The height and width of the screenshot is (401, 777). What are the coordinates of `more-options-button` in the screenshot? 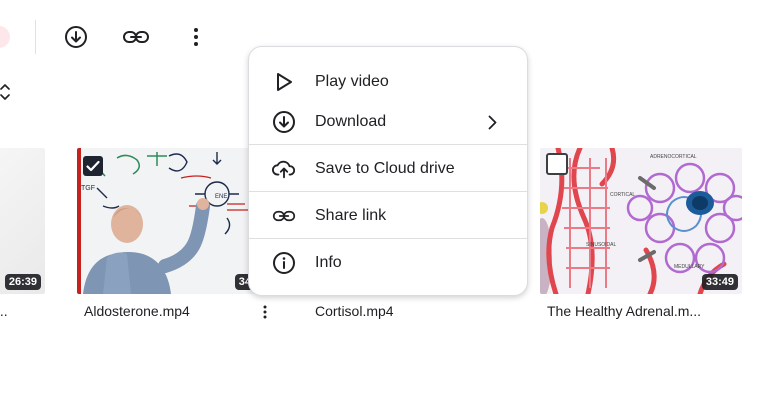 It's located at (196, 37).